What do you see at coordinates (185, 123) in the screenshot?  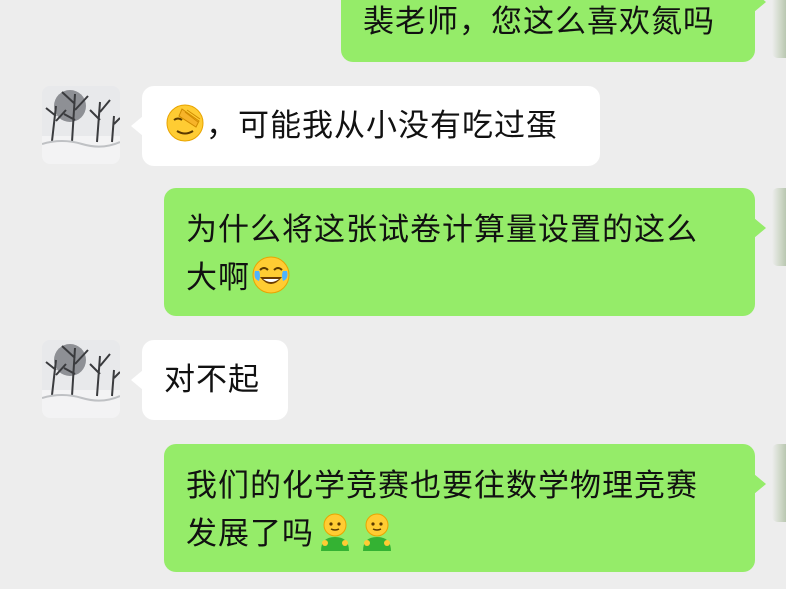 I see `facepalm-emoji-icon` at bounding box center [185, 123].